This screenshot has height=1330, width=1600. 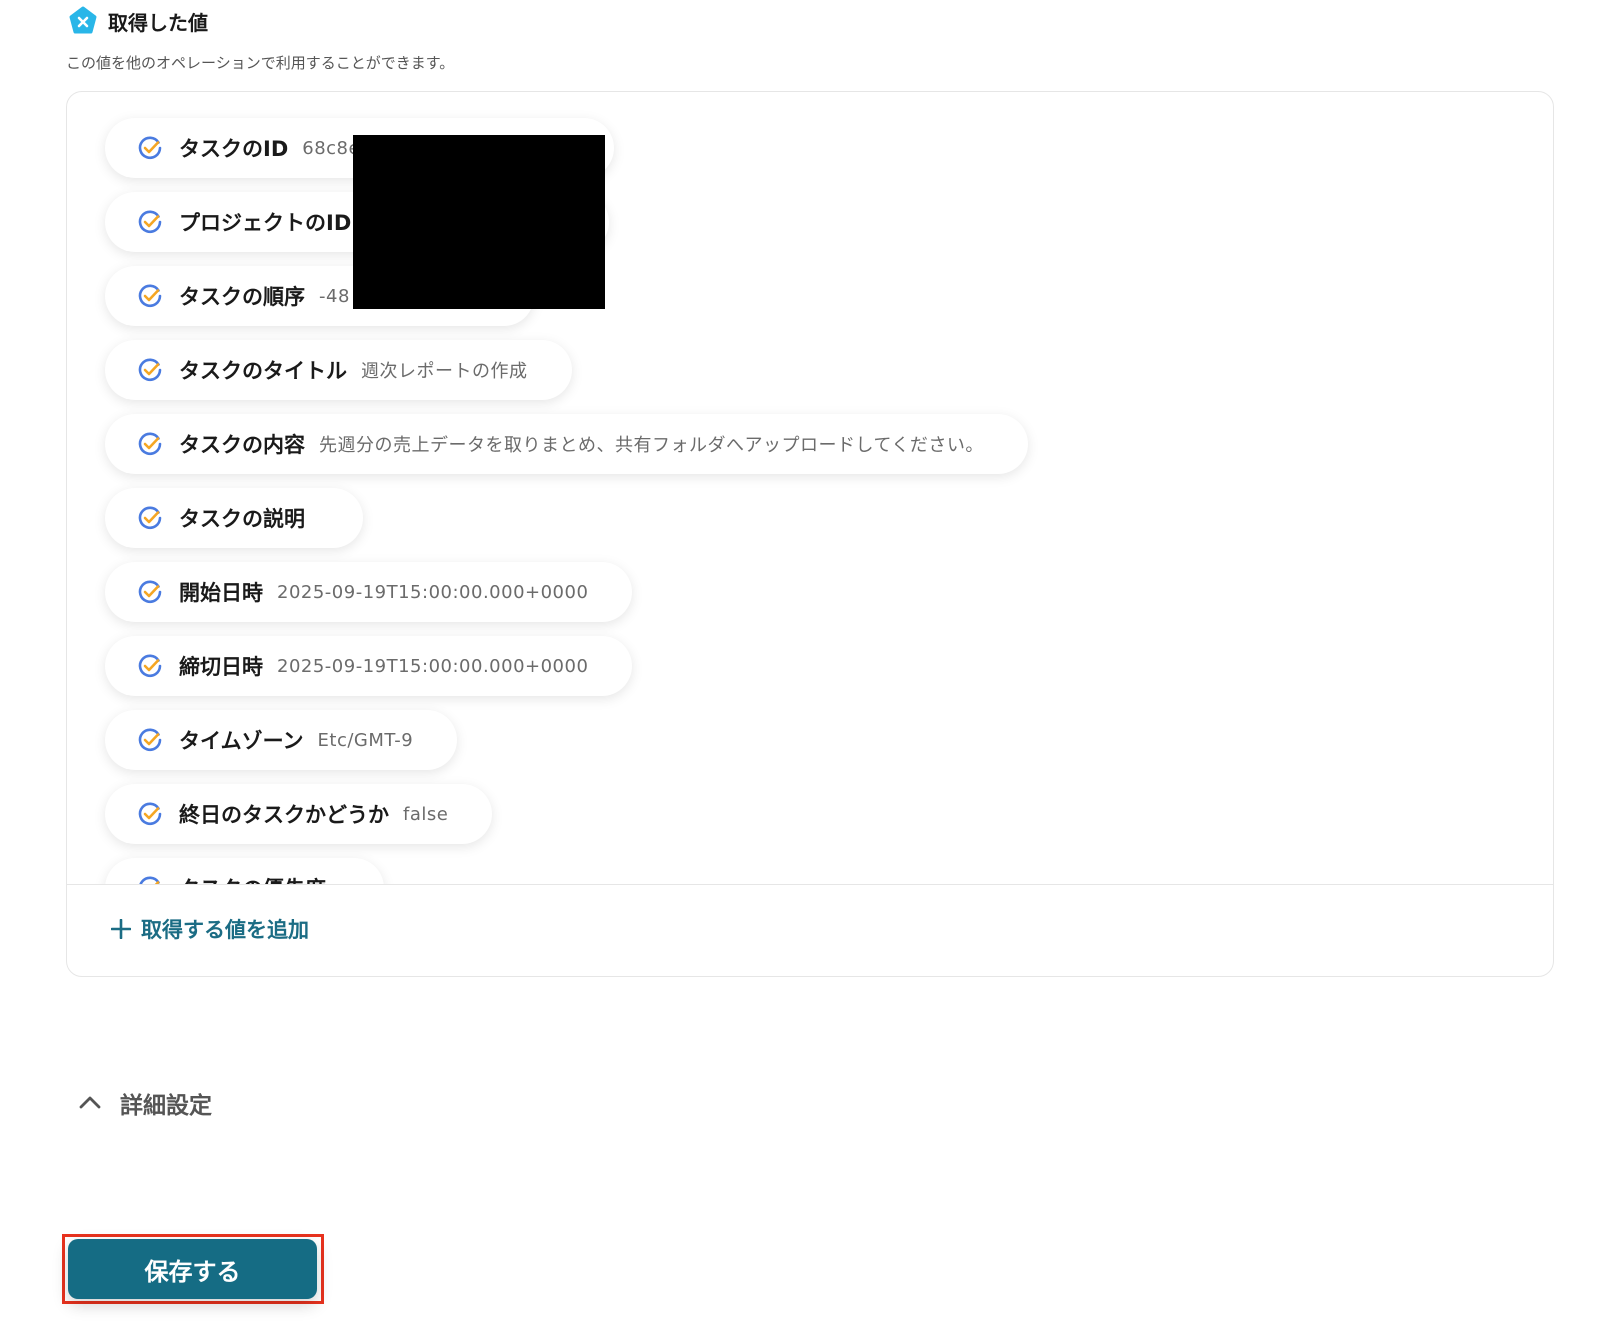 I want to click on value-chip-task-priority: タスクの優先度, so click(x=244, y=871).